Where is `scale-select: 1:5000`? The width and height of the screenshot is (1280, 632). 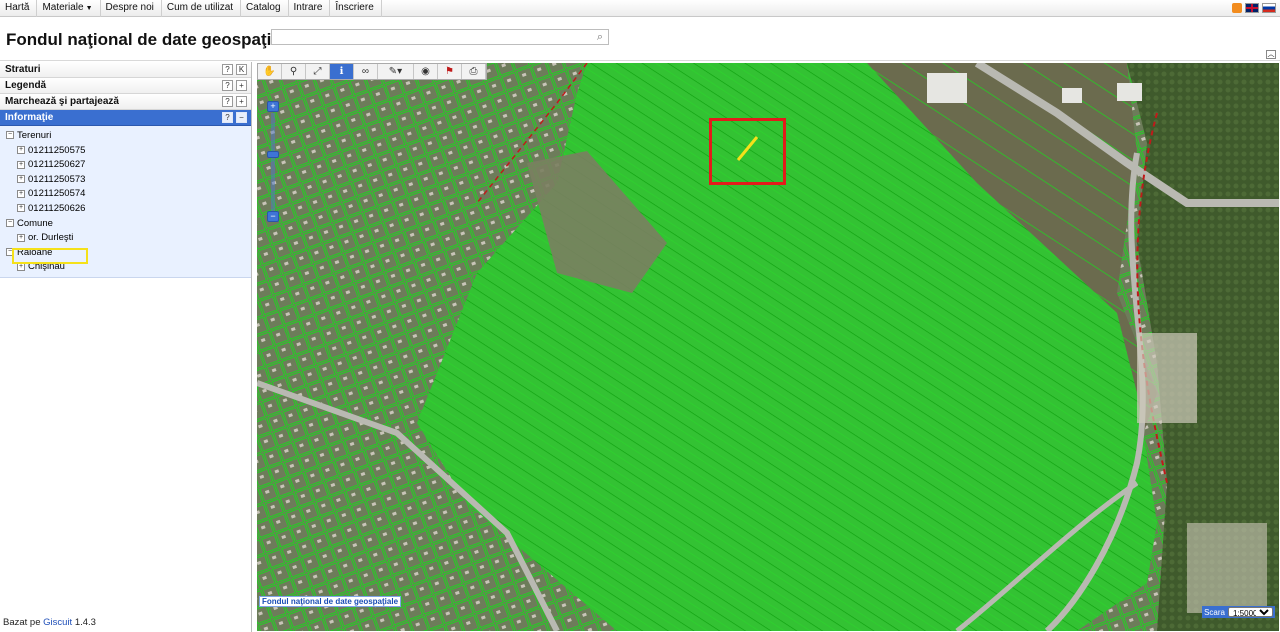 scale-select: 1:5000 is located at coordinates (1250, 612).